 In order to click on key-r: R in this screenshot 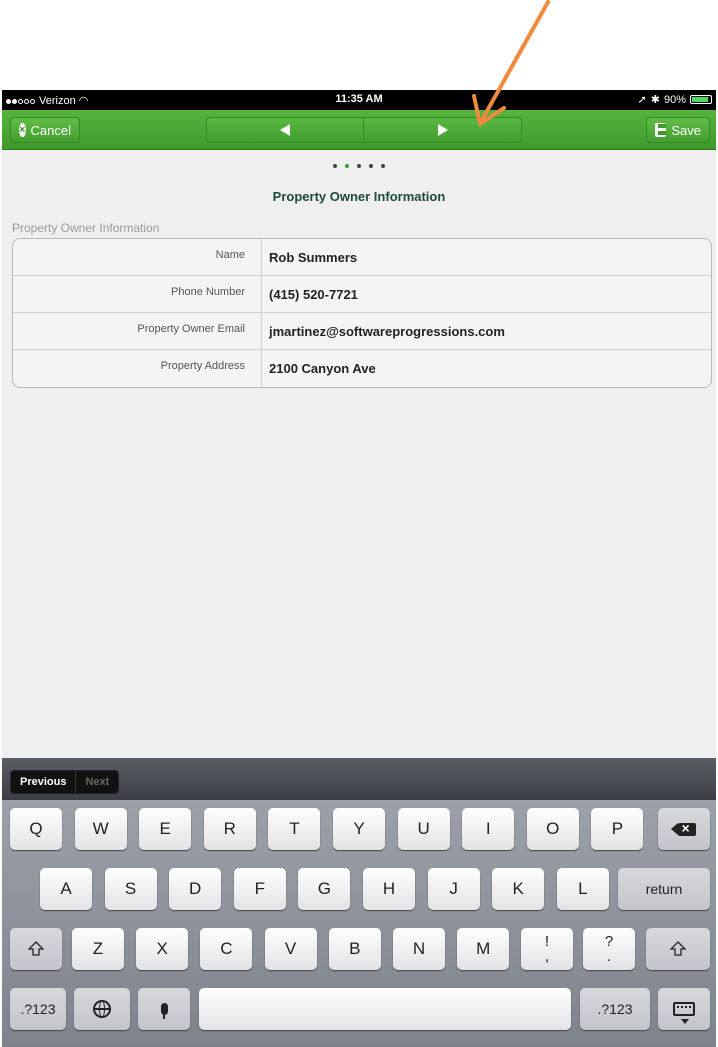, I will do `click(229, 829)`.